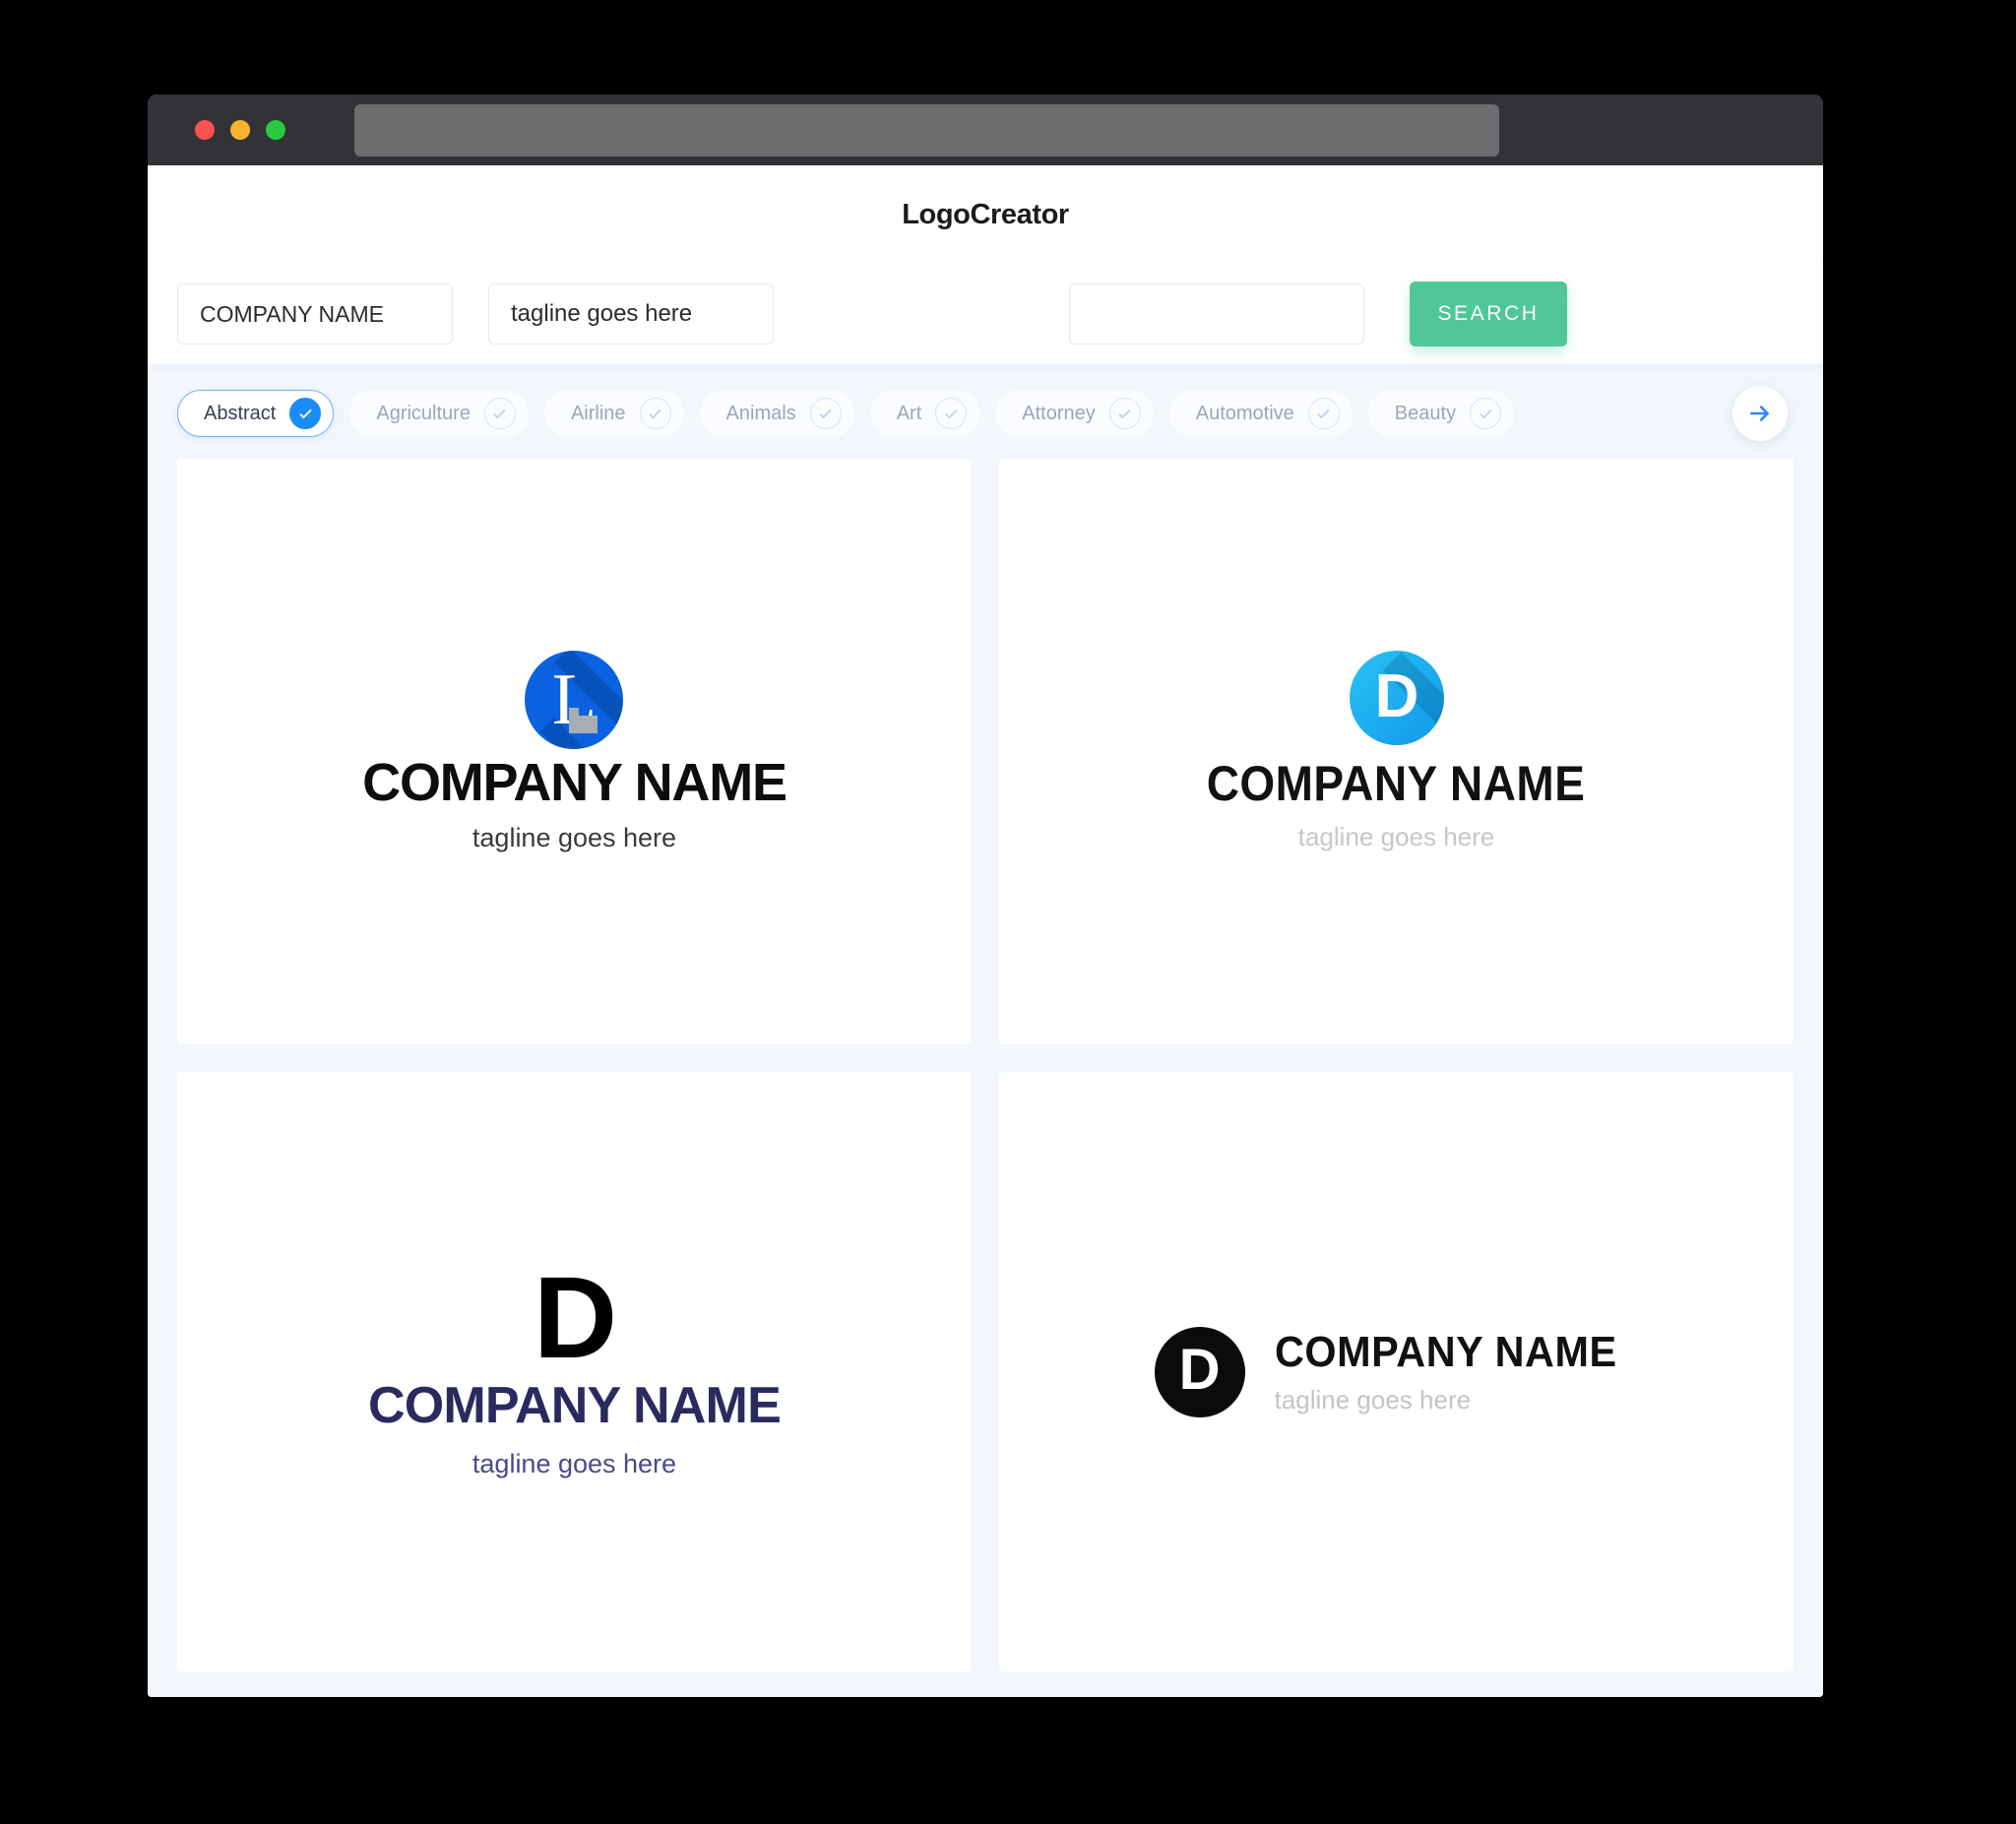 The width and height of the screenshot is (2016, 1824). Describe the element at coordinates (205, 130) in the screenshot. I see `close-window-button` at that location.